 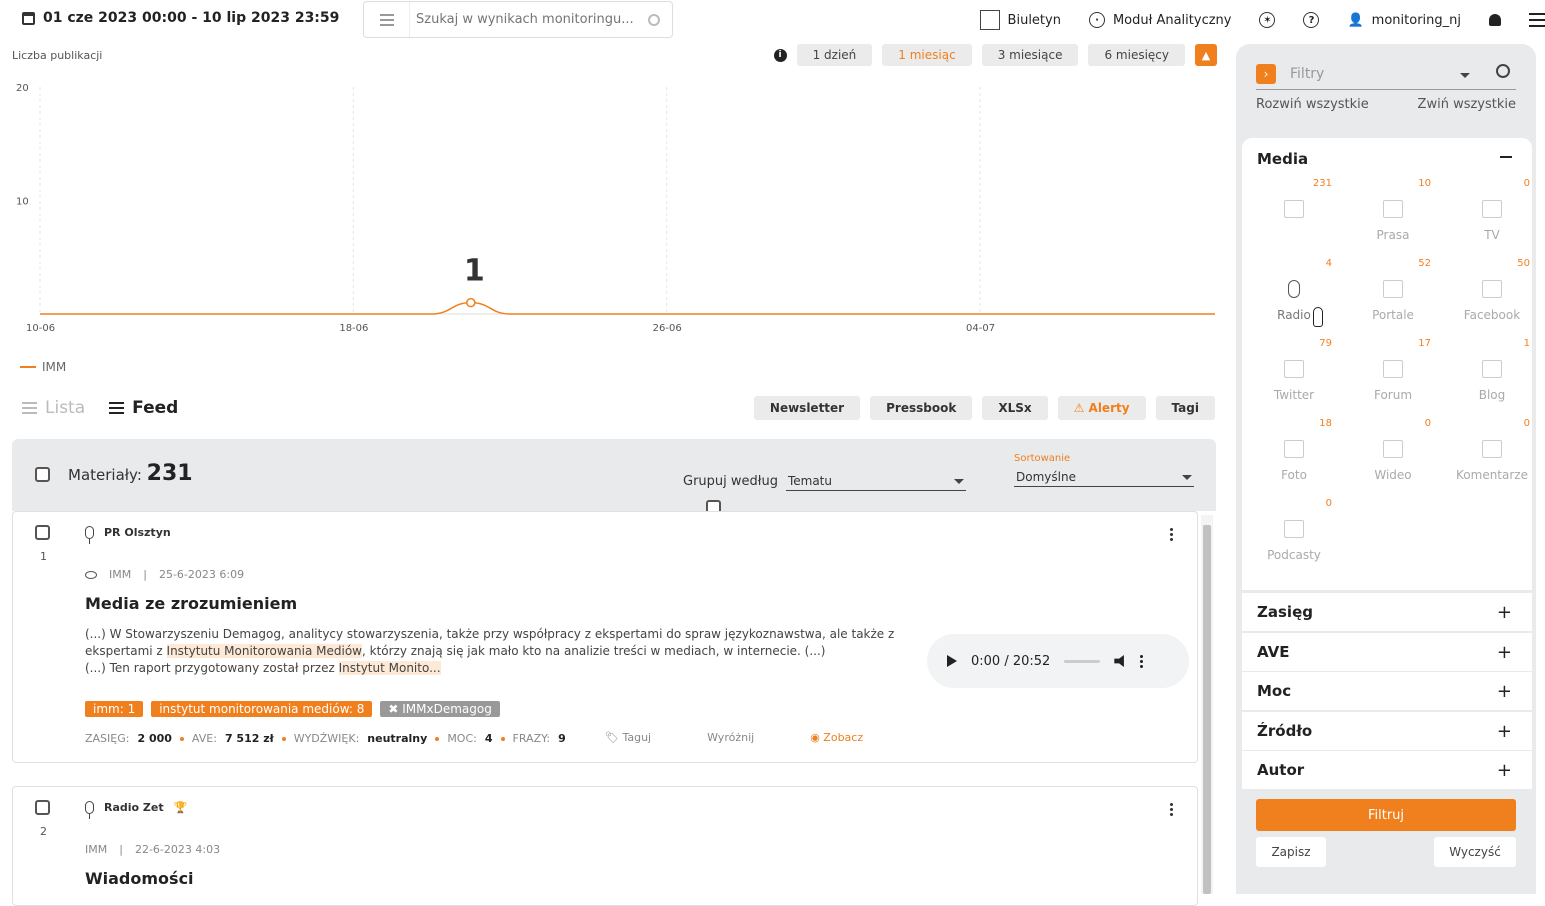 What do you see at coordinates (1294, 218) in the screenshot?
I see `media-filter-all: 231` at bounding box center [1294, 218].